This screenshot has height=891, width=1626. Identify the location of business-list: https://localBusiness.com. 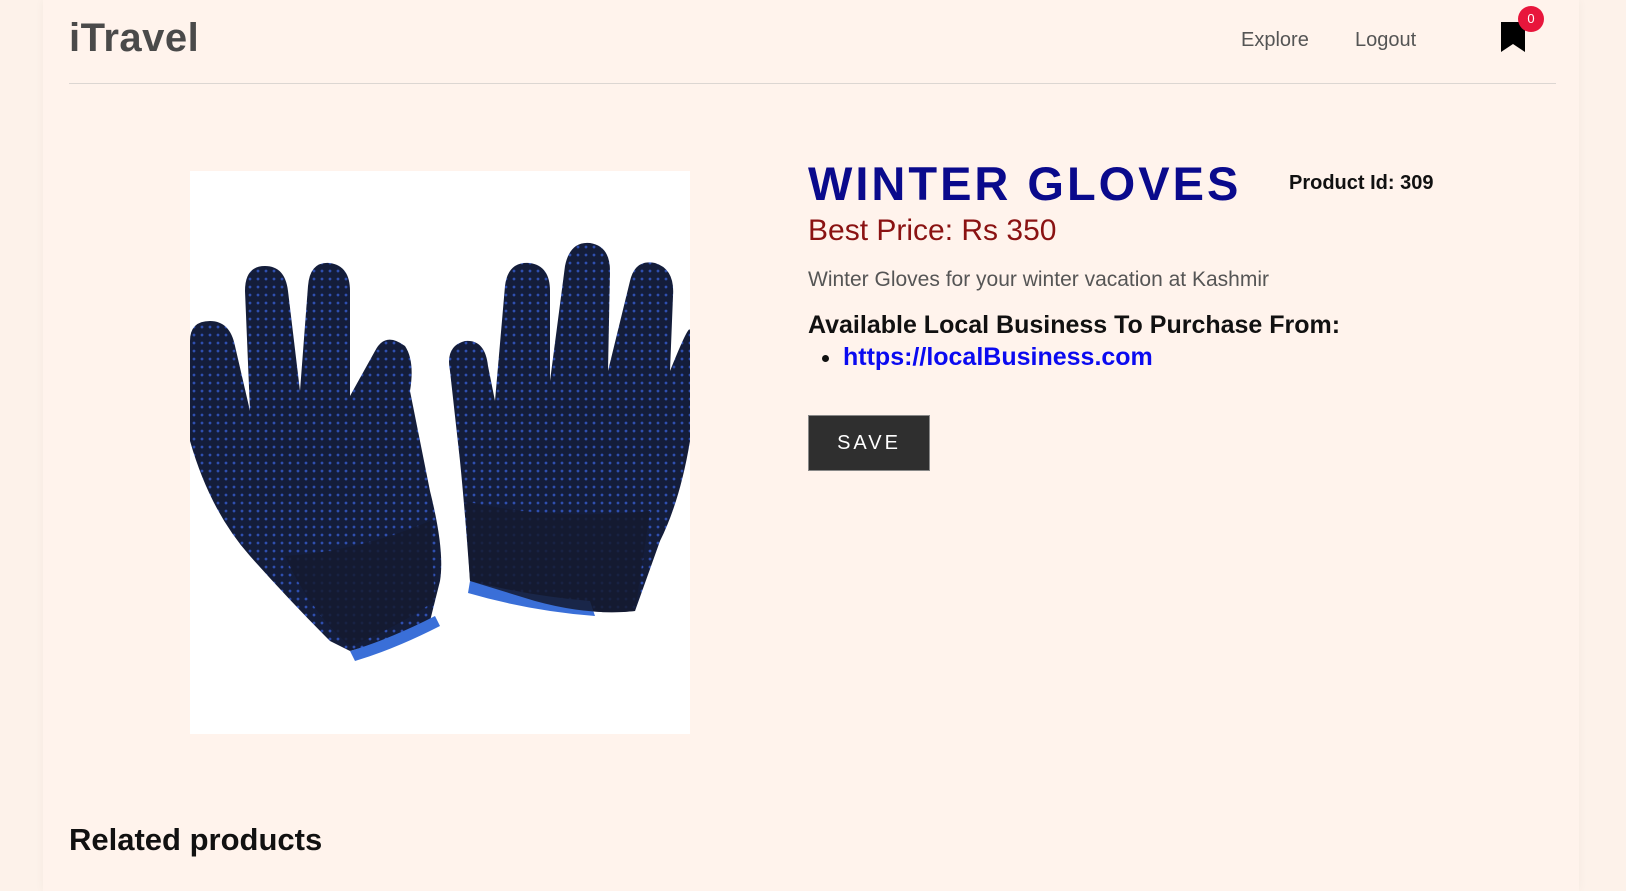
(980, 357).